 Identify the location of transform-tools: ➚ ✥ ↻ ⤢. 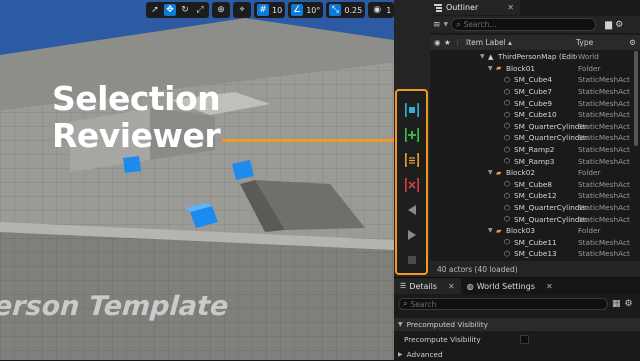
(177, 10).